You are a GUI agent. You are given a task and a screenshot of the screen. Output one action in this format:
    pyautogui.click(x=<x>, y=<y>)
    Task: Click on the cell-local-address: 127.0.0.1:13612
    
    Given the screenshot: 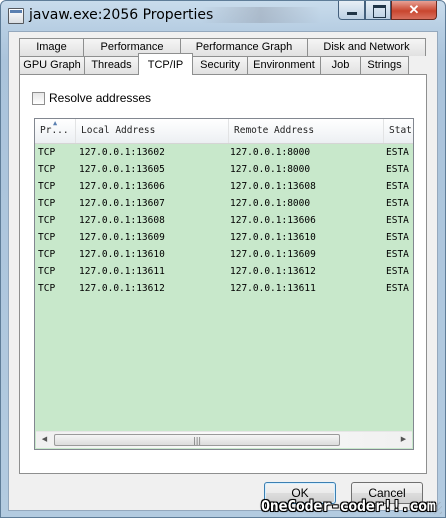 What is the action you would take?
    pyautogui.click(x=122, y=288)
    